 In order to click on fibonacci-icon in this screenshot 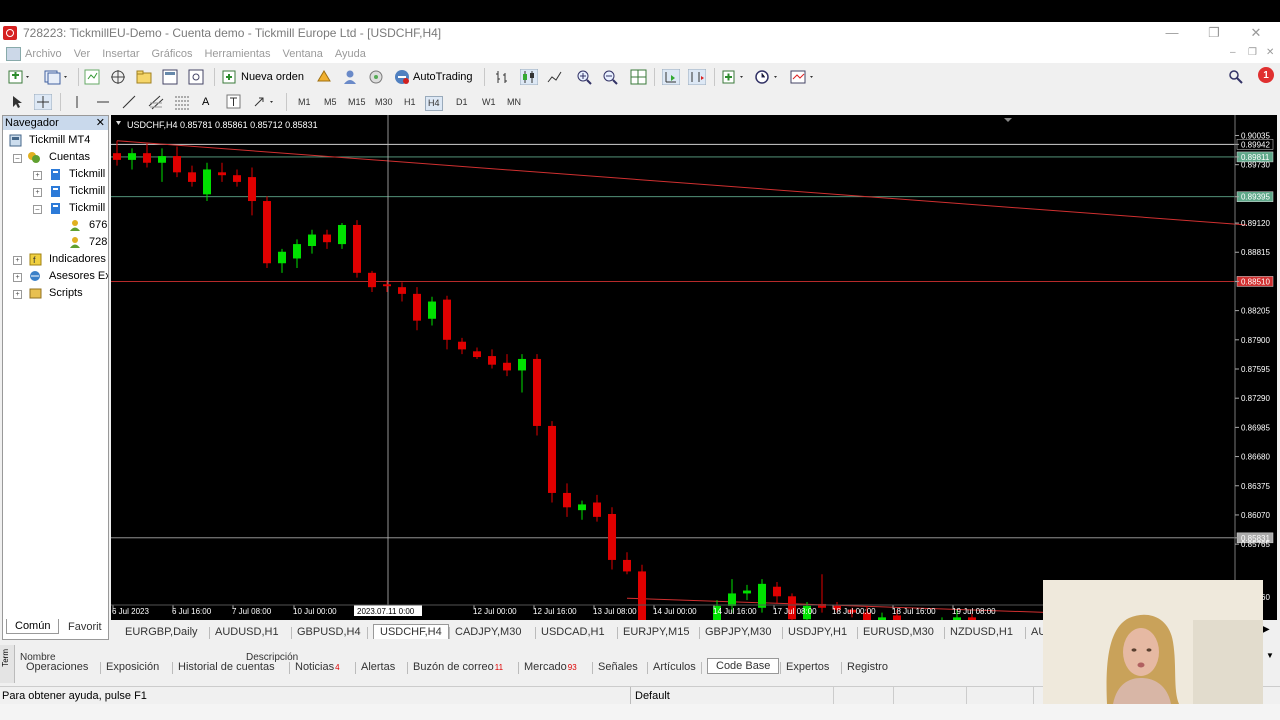, I will do `click(182, 102)`.